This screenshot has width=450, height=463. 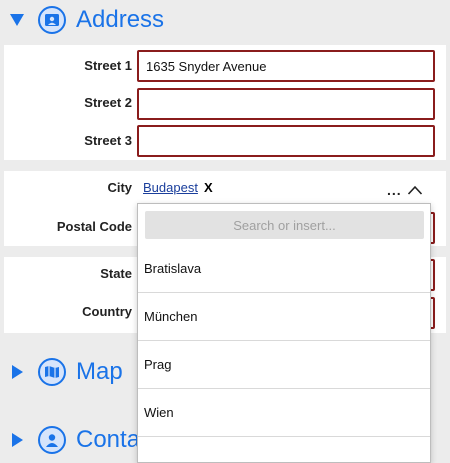 What do you see at coordinates (52, 440) in the screenshot?
I see `person-icon` at bounding box center [52, 440].